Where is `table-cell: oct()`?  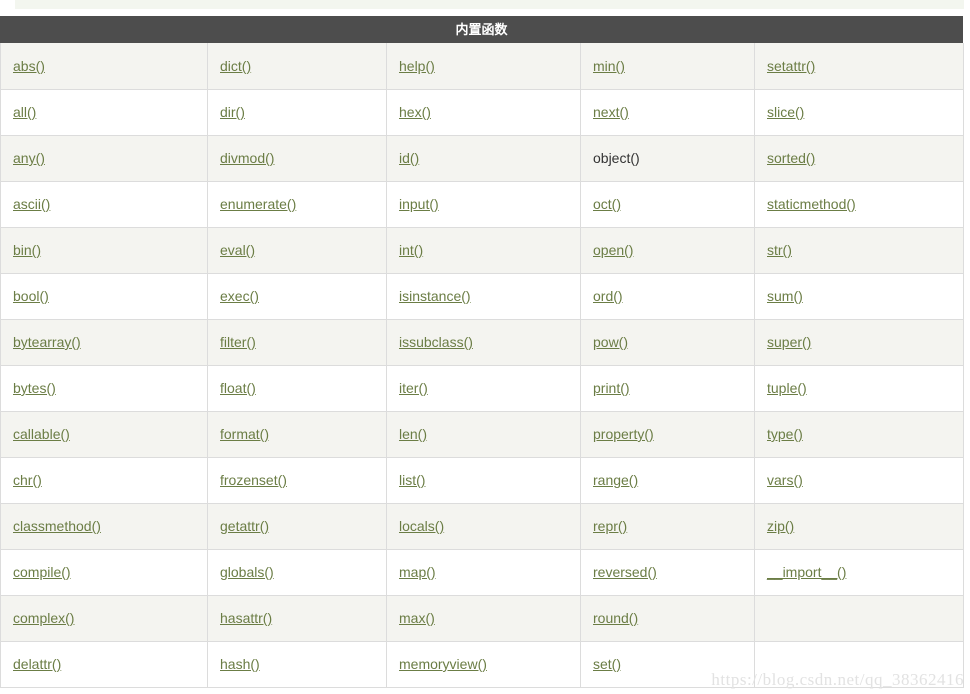
table-cell: oct() is located at coordinates (667, 204).